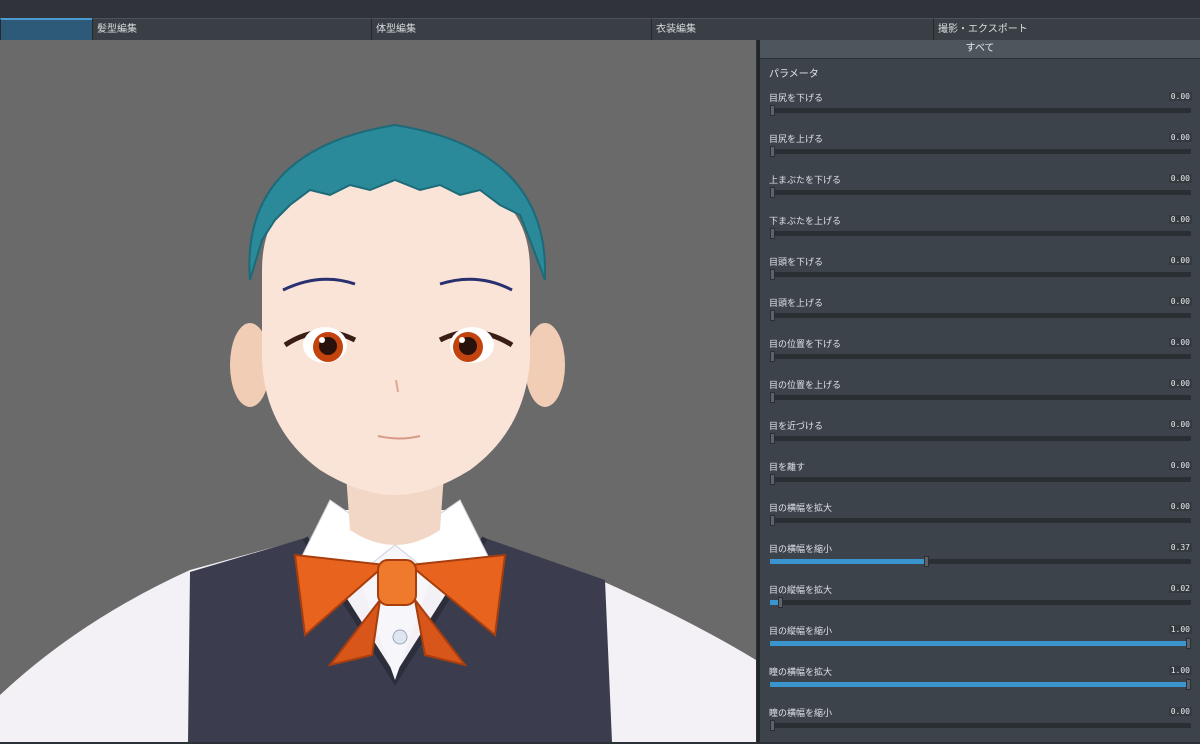  Describe the element at coordinates (1180, 547) in the screenshot. I see `parameter-value-field: 0.37` at that location.